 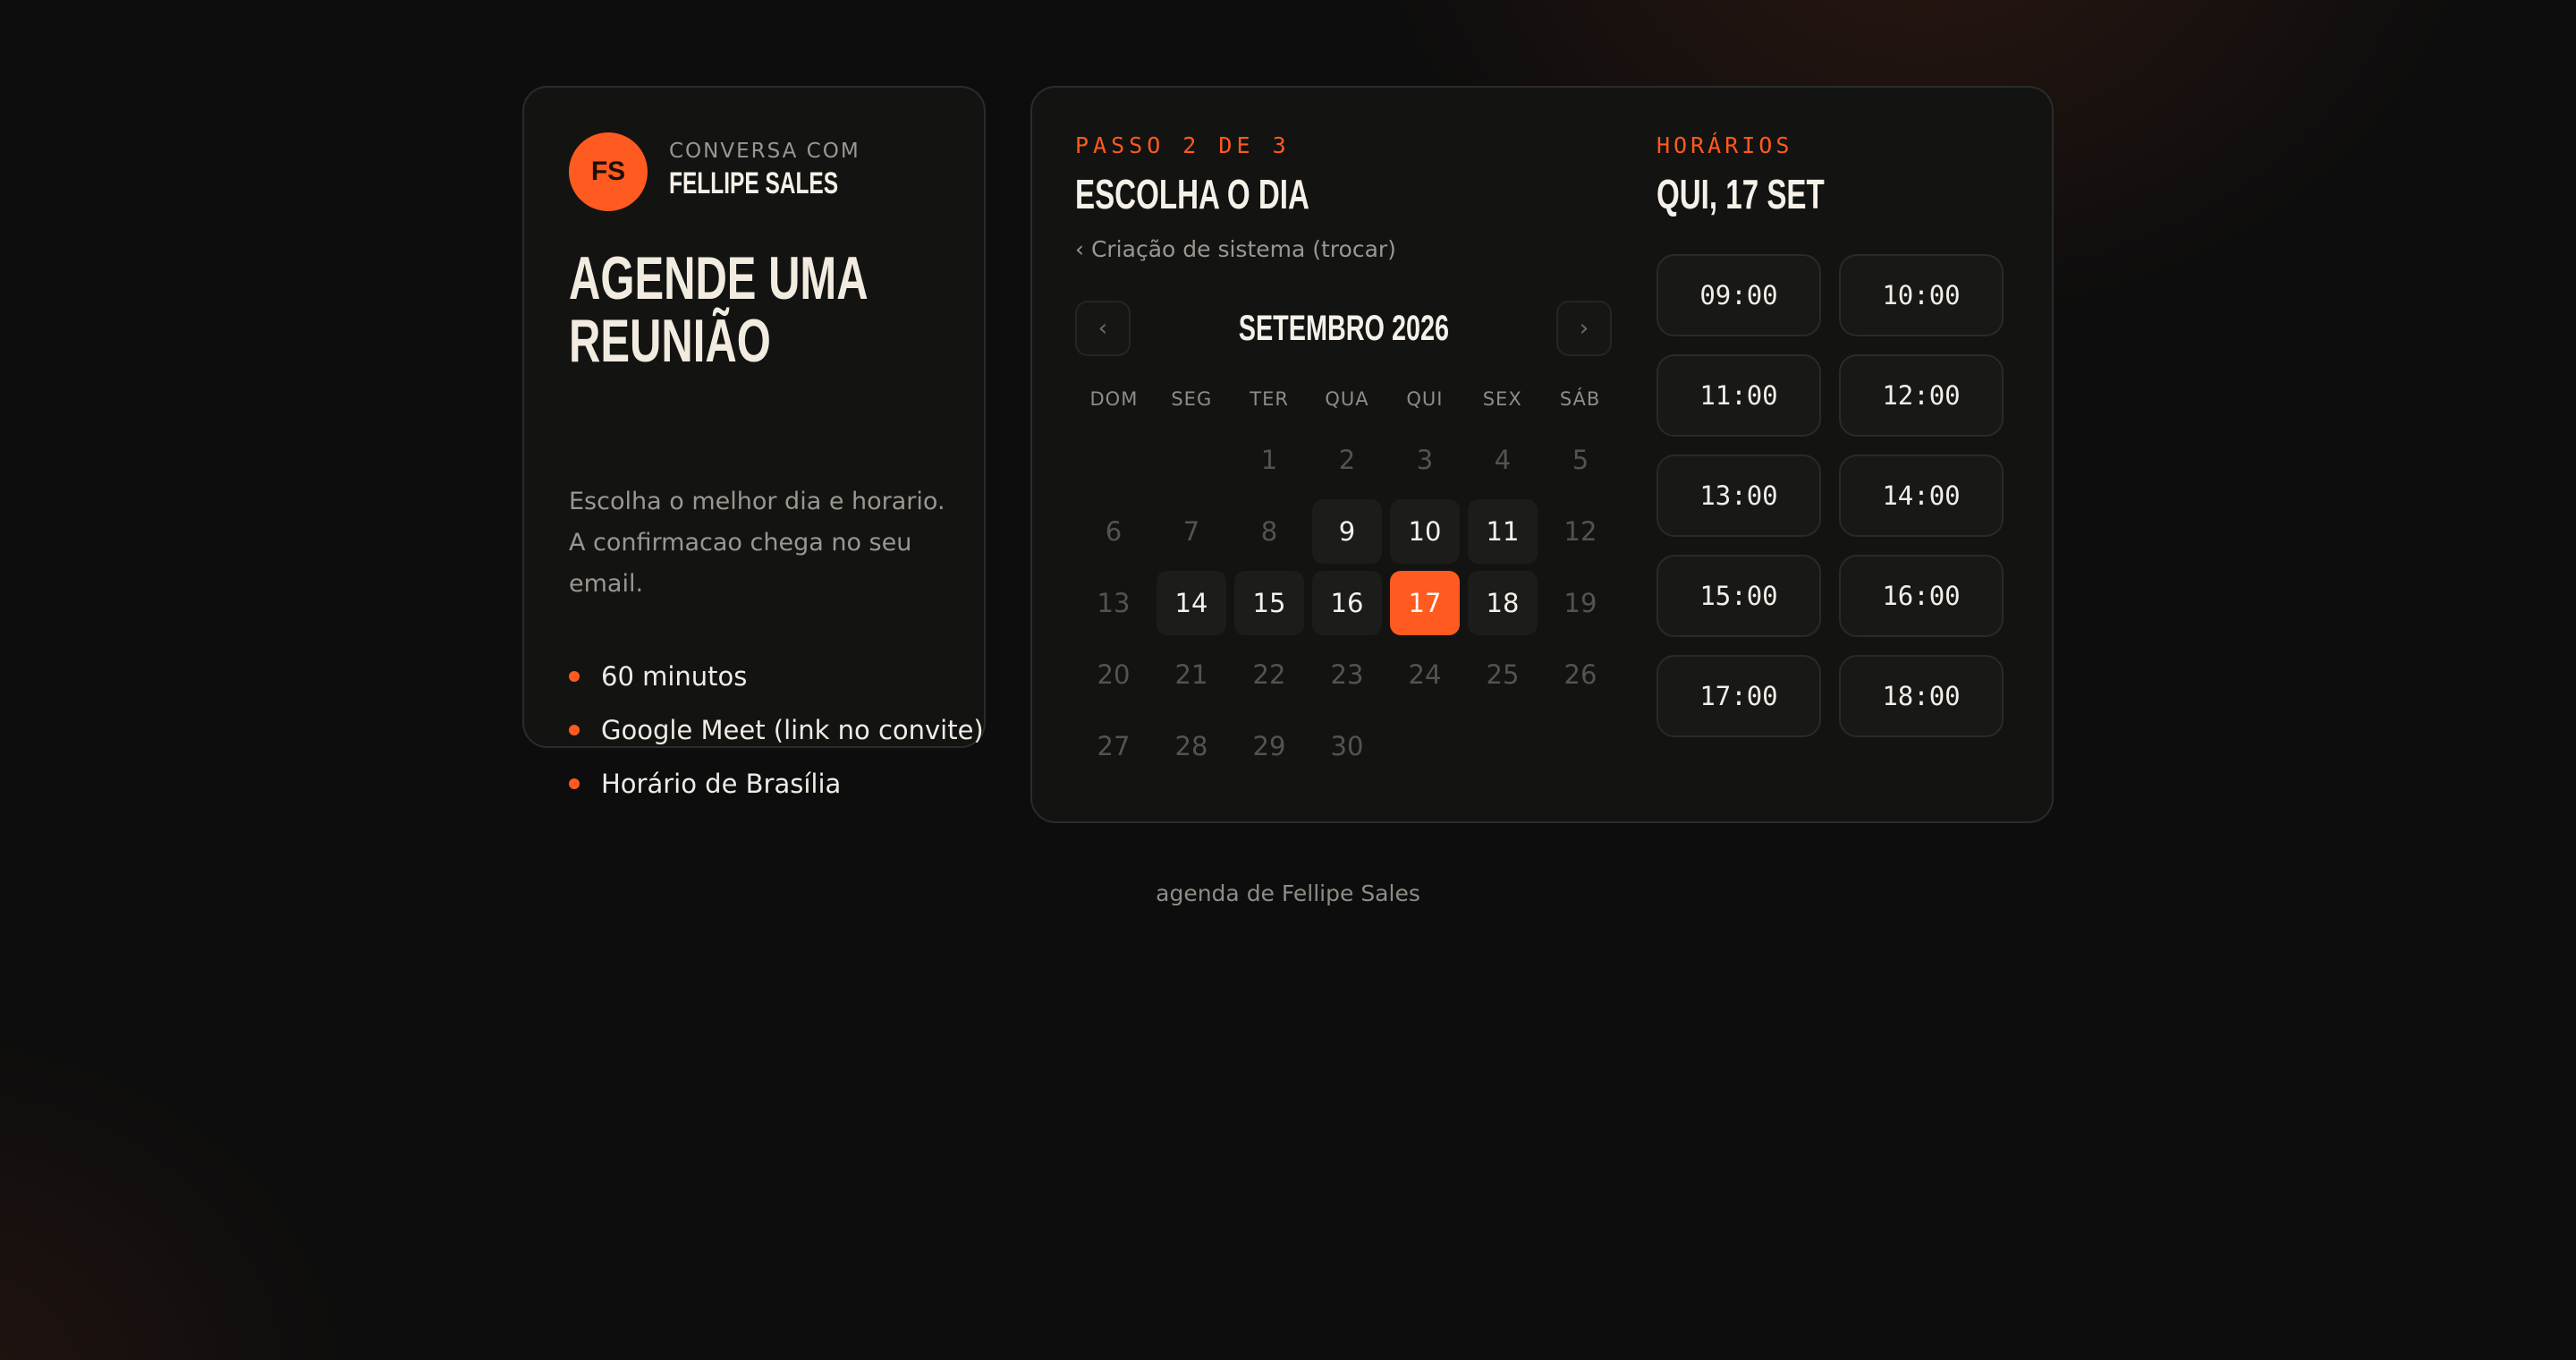 I want to click on month-label: SETEMBRO 2026, so click(x=1343, y=328).